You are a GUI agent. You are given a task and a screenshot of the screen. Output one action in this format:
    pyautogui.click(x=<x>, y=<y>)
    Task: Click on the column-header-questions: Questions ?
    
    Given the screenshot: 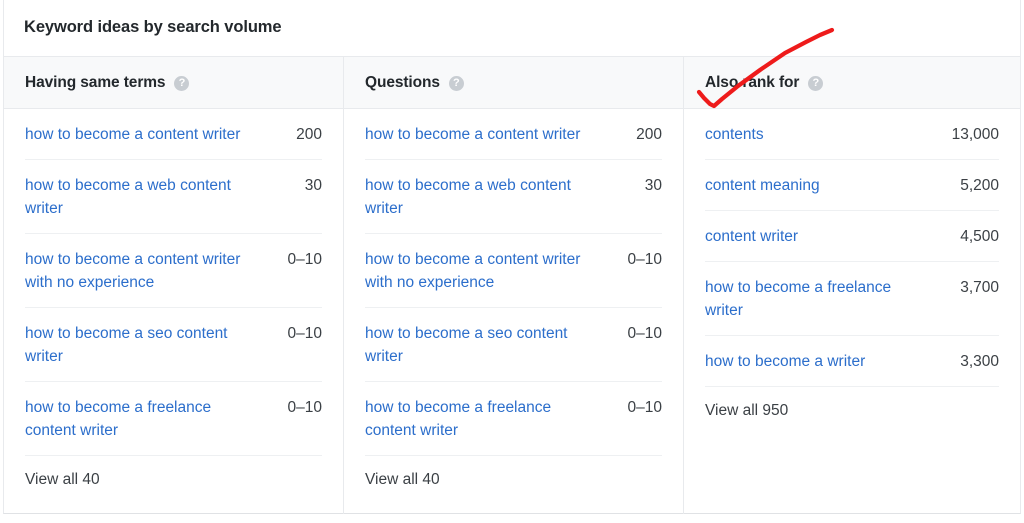 What is the action you would take?
    pyautogui.click(x=513, y=83)
    